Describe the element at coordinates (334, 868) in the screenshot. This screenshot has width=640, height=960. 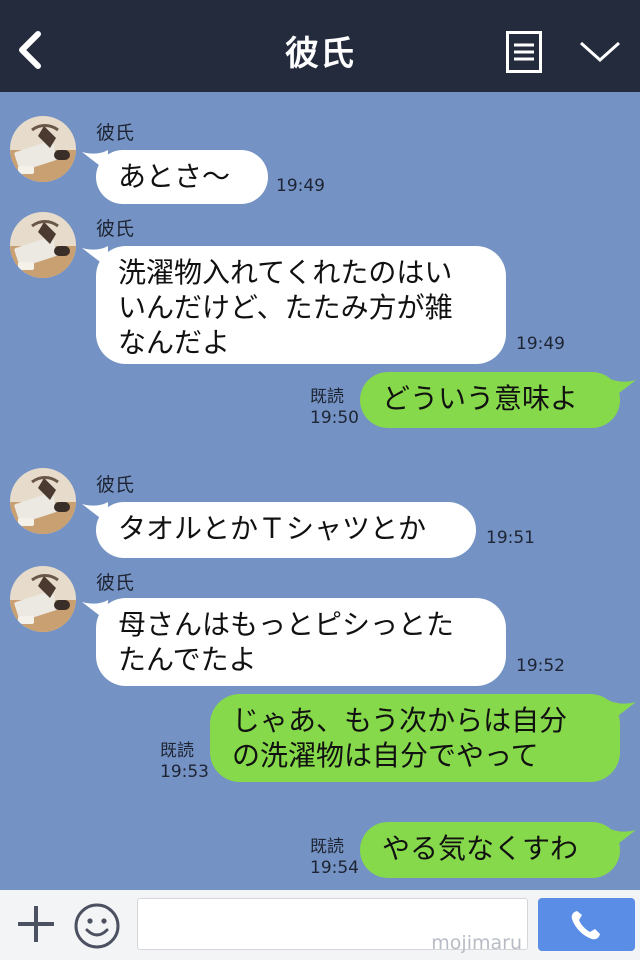
I see `message-time: 19:54` at that location.